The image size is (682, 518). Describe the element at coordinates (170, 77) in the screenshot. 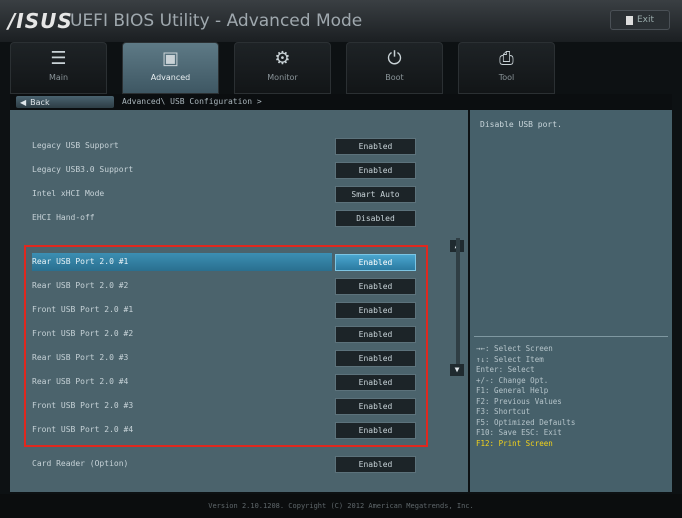

I see `tab-label: Advanced` at that location.